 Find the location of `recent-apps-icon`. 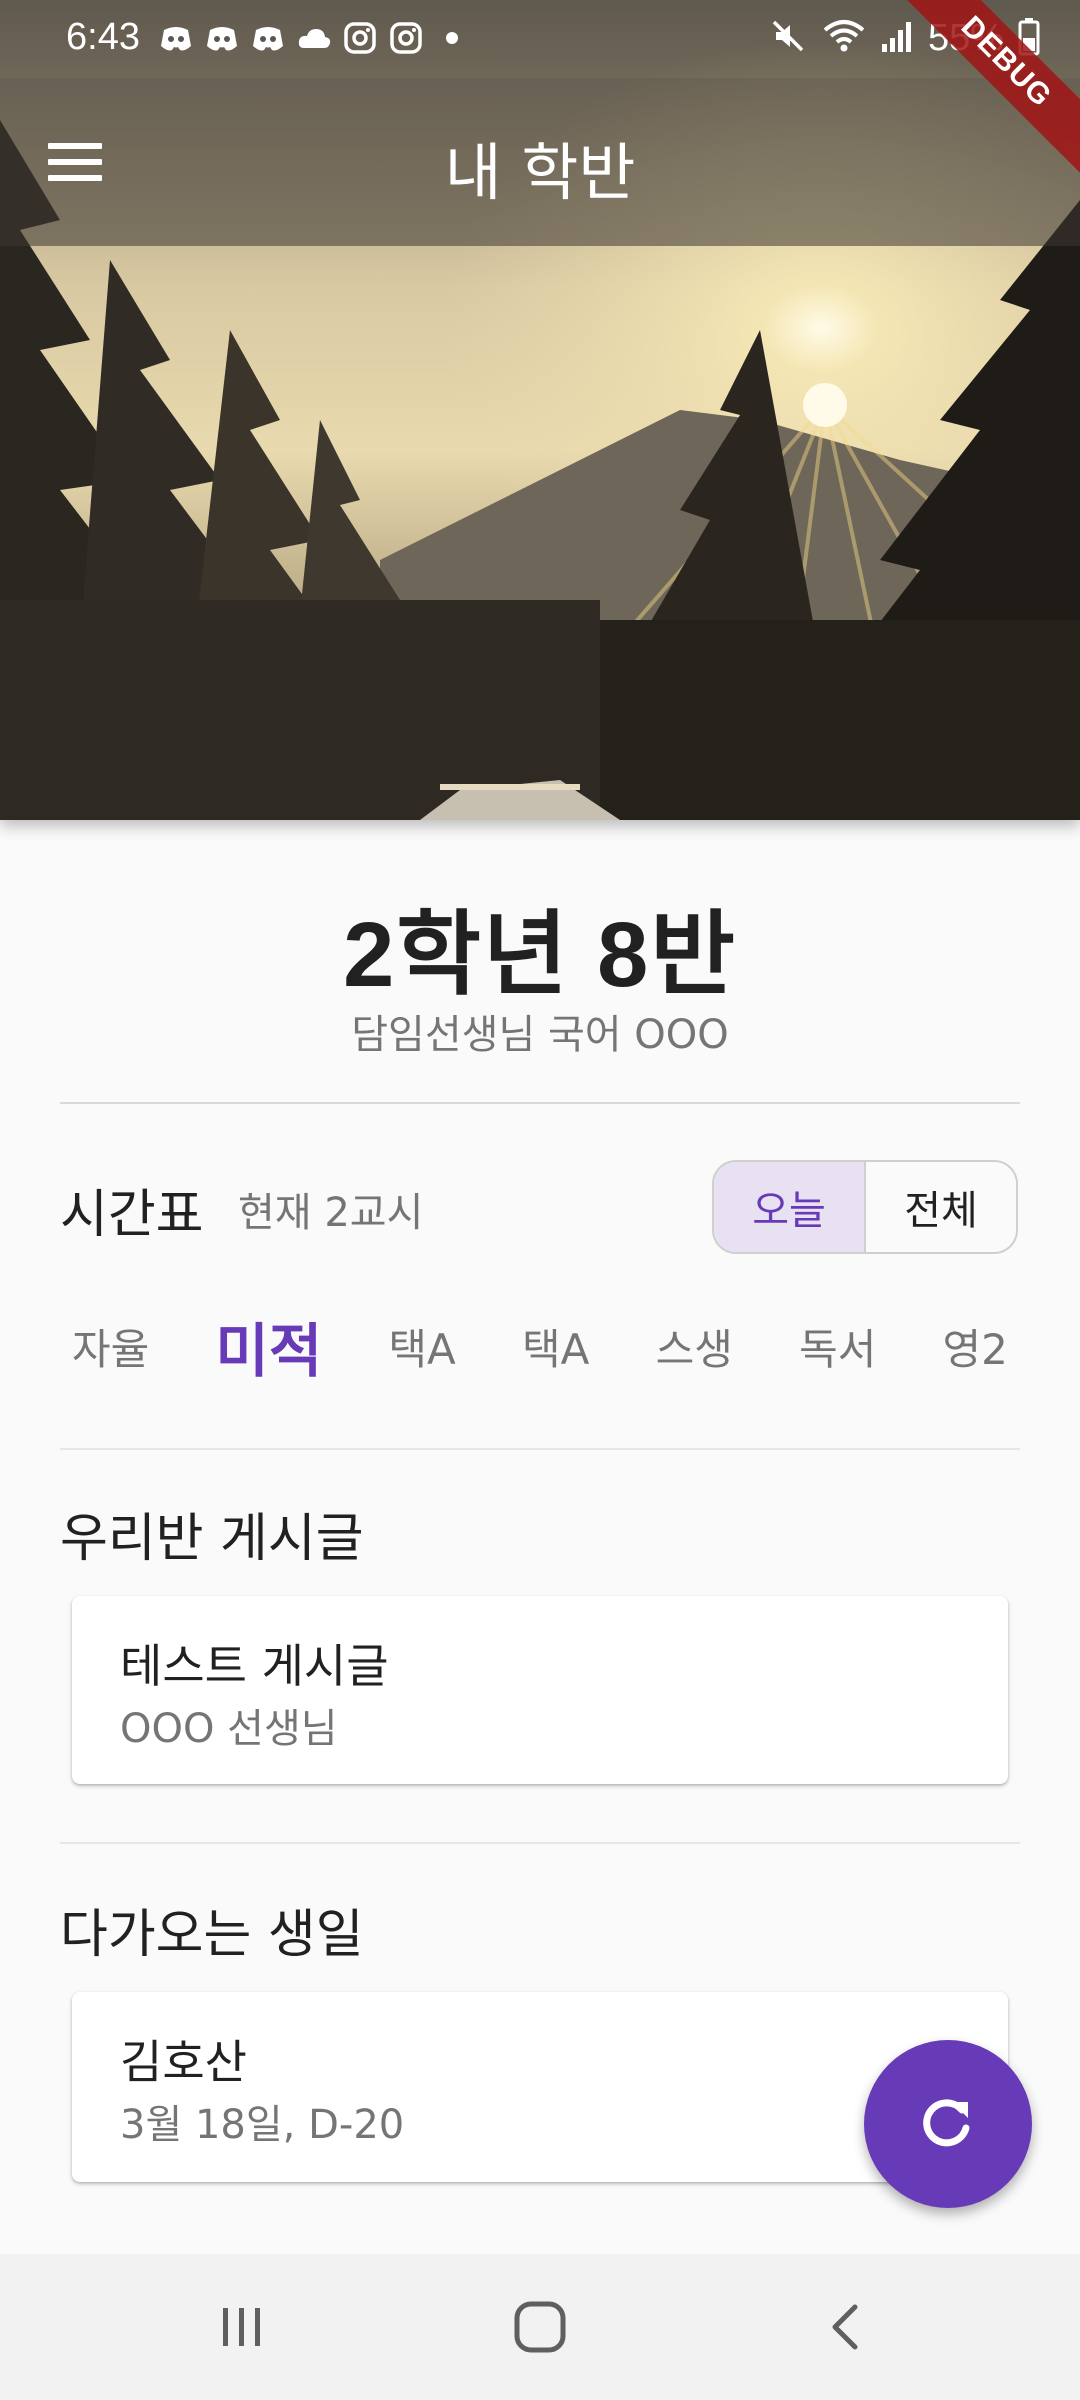

recent-apps-icon is located at coordinates (242, 2329).